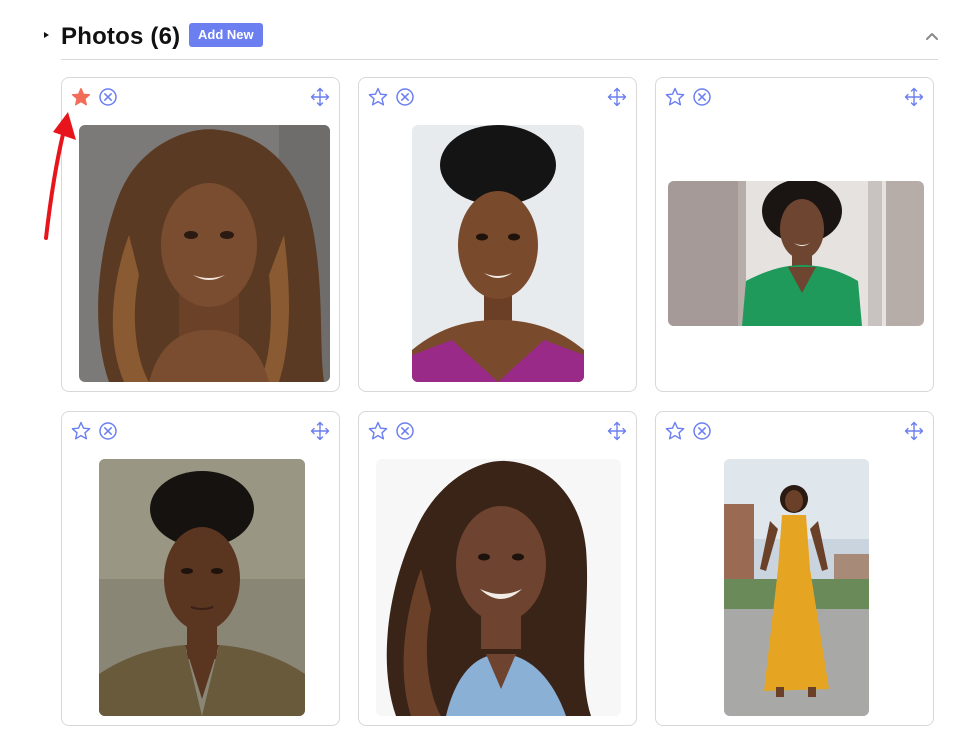  I want to click on section-title: Photos (6), so click(121, 36).